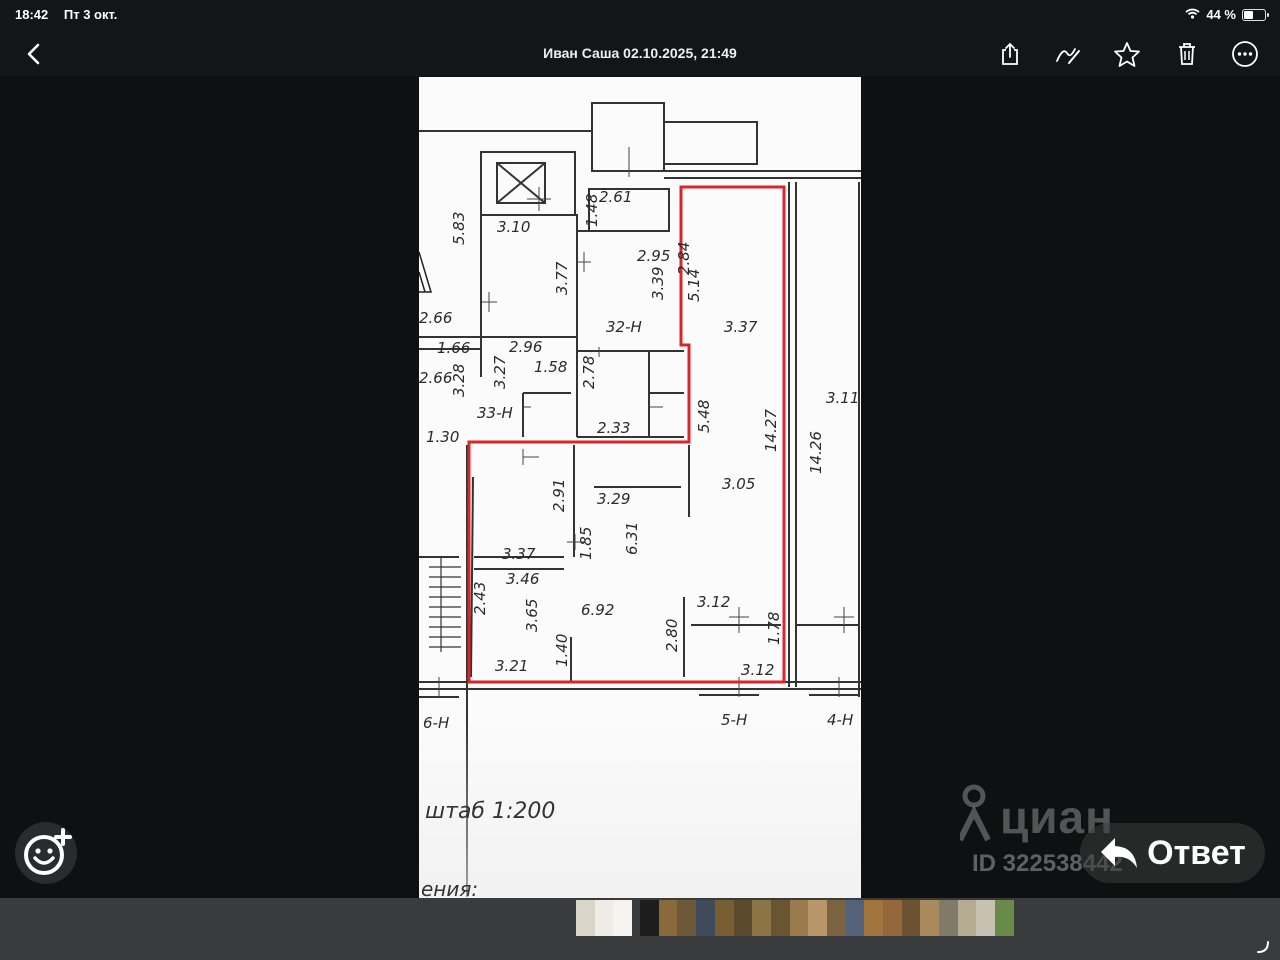 Image resolution: width=1280 pixels, height=960 pixels. What do you see at coordinates (842, 398) in the screenshot?
I see `plan-dimension-label: 3.11` at bounding box center [842, 398].